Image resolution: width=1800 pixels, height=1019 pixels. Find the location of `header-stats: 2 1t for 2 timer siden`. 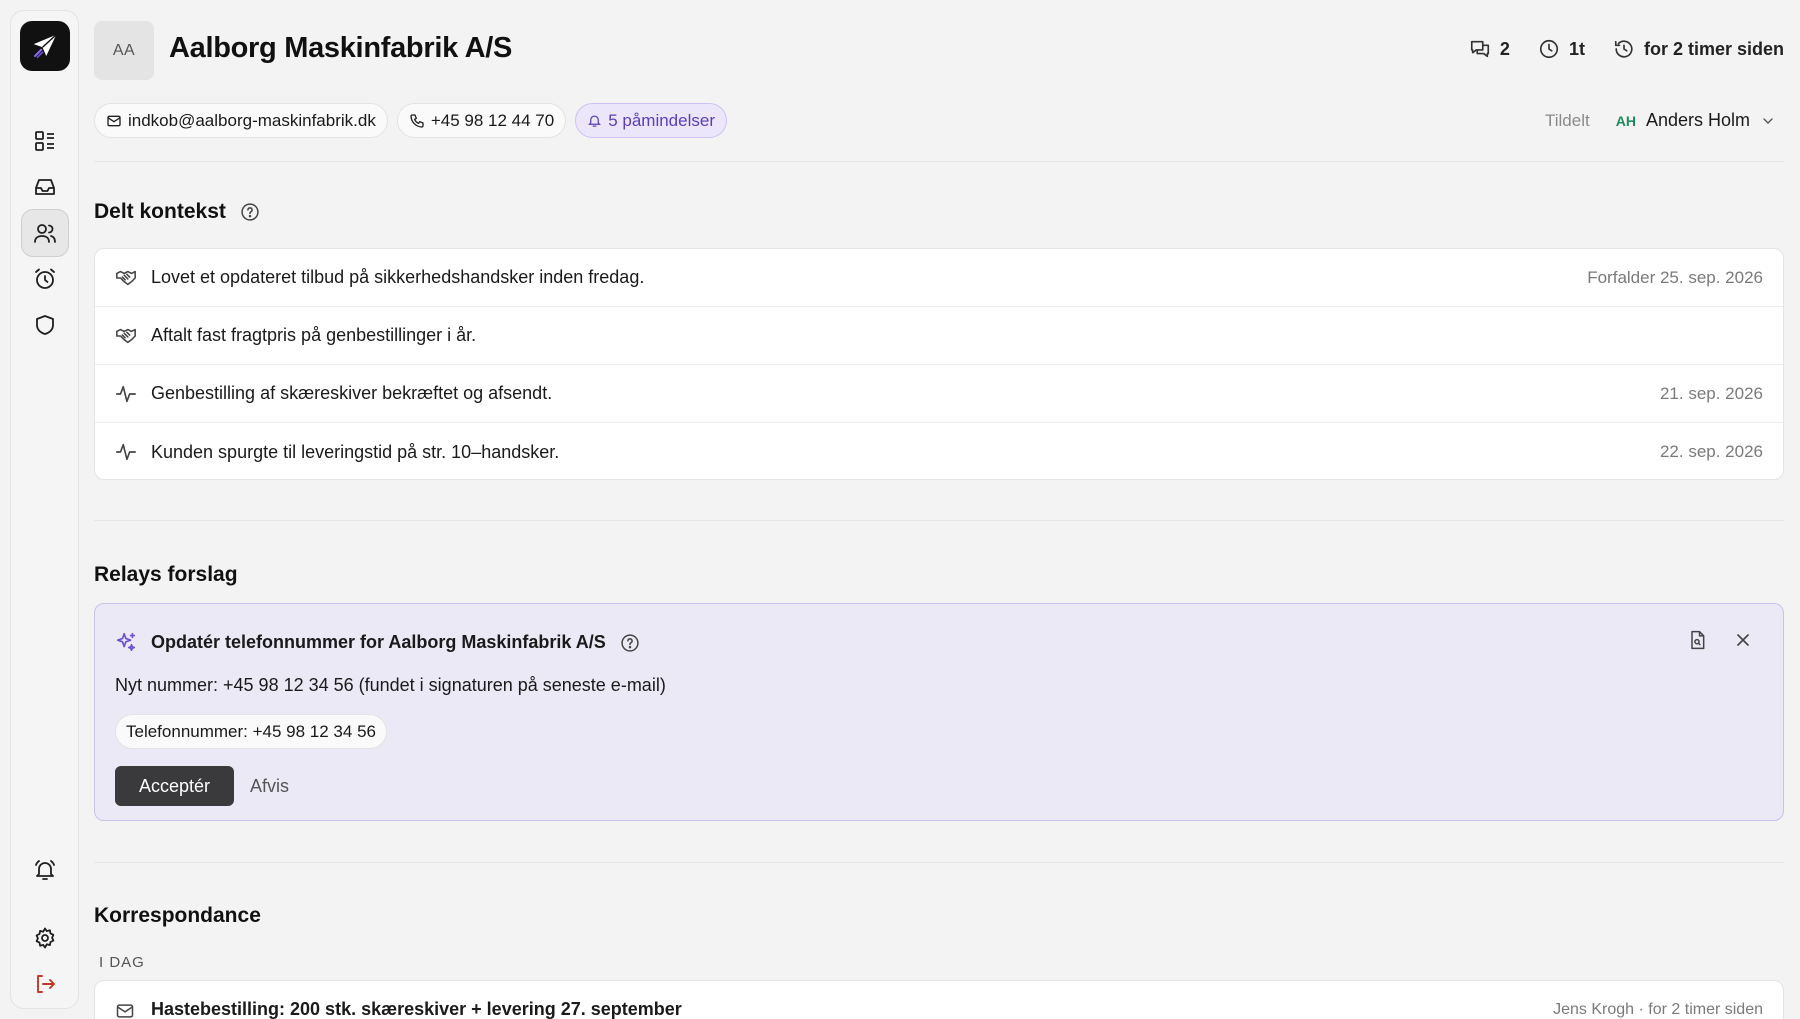

header-stats: 2 1t for 2 timer siden is located at coordinates (1626, 49).